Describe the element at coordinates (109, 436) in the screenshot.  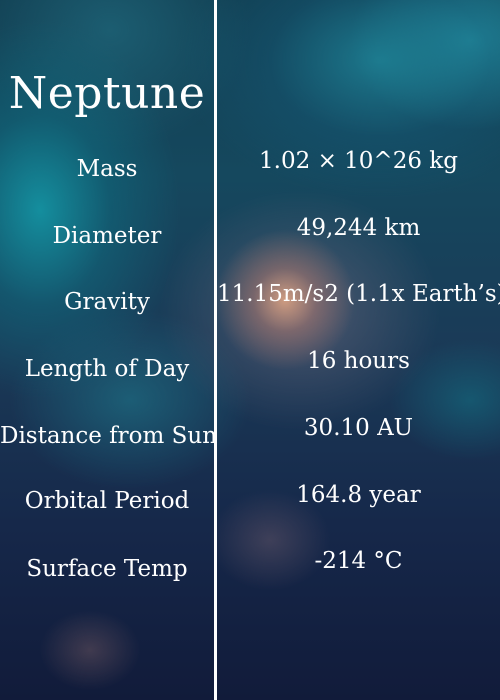
I see `distance-from-sun-label: Distance from Sun` at that location.